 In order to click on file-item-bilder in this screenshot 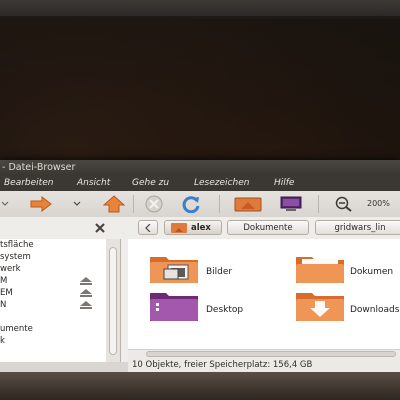, I will do `click(178, 269)`.